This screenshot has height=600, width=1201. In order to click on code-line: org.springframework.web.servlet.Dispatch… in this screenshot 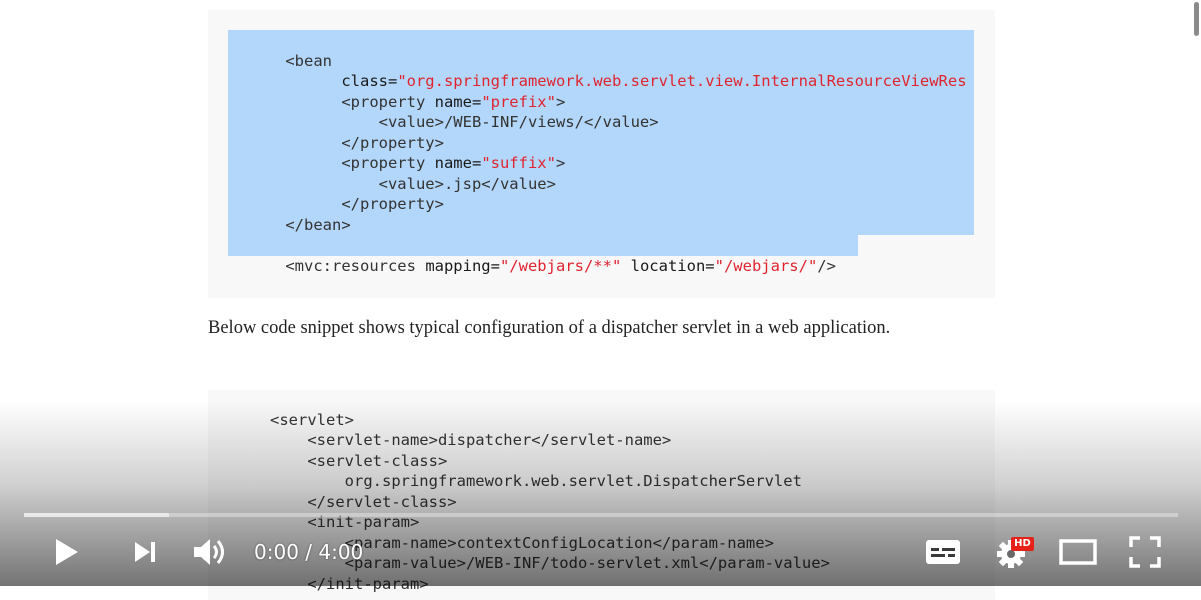, I will do `click(536, 481)`.